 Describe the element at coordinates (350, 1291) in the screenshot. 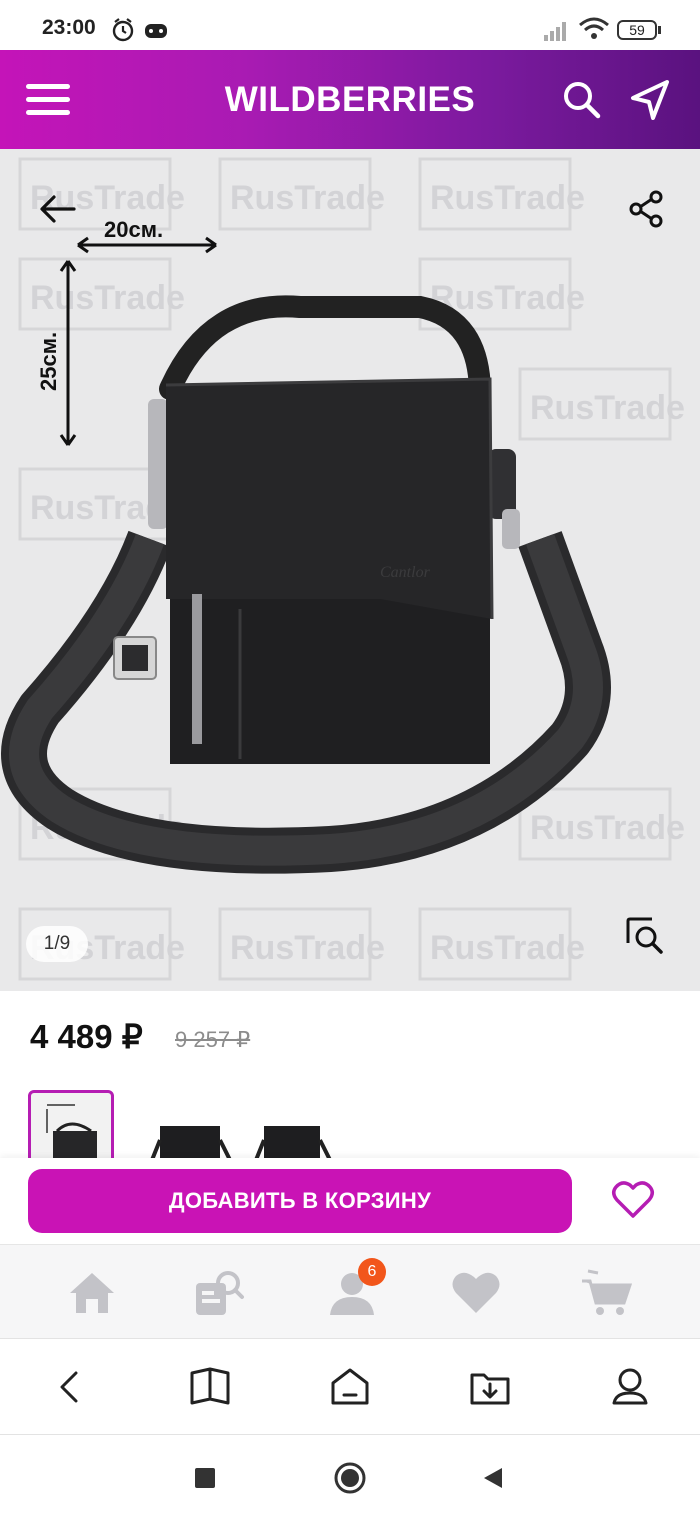

I see `bottom-tab-bar: 6` at that location.